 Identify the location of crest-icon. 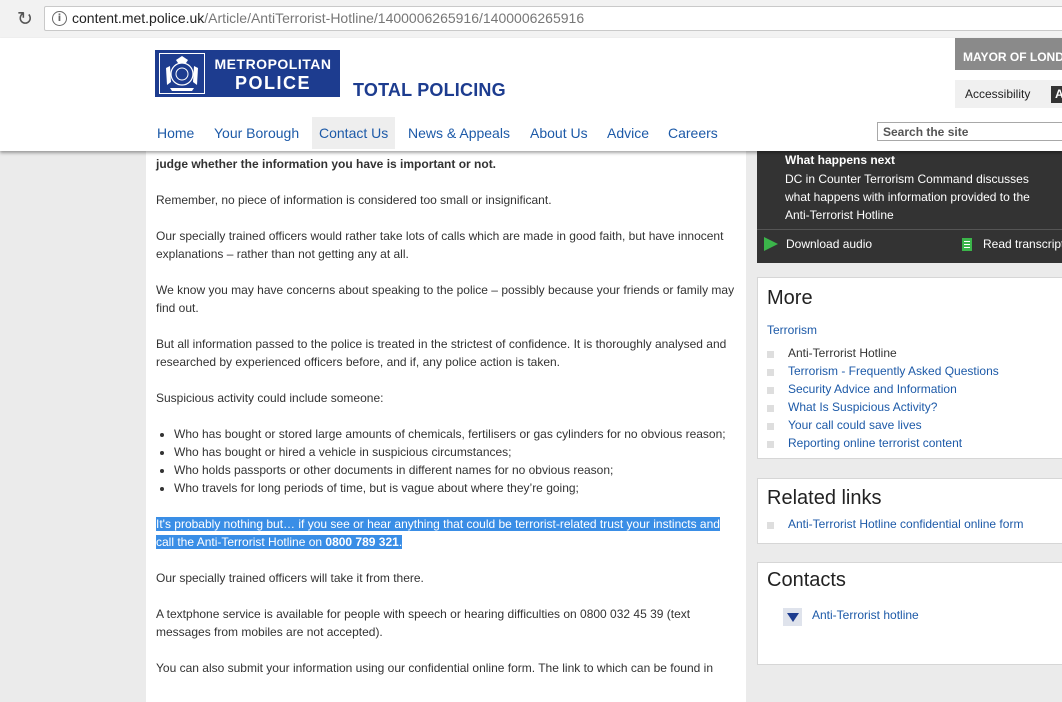
(182, 73).